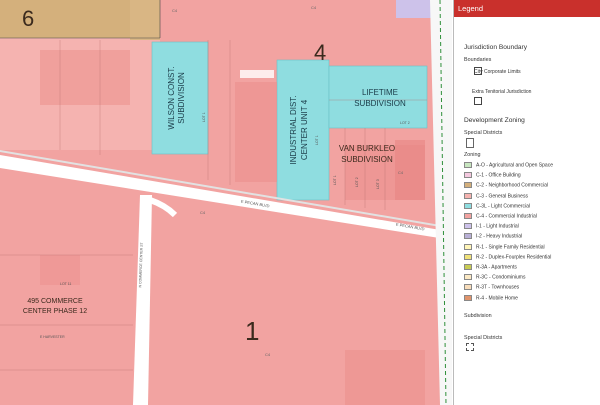 This screenshot has width=600, height=405. I want to click on zoning-legend-item: C-4 - Commercial Industrial, so click(500, 217).